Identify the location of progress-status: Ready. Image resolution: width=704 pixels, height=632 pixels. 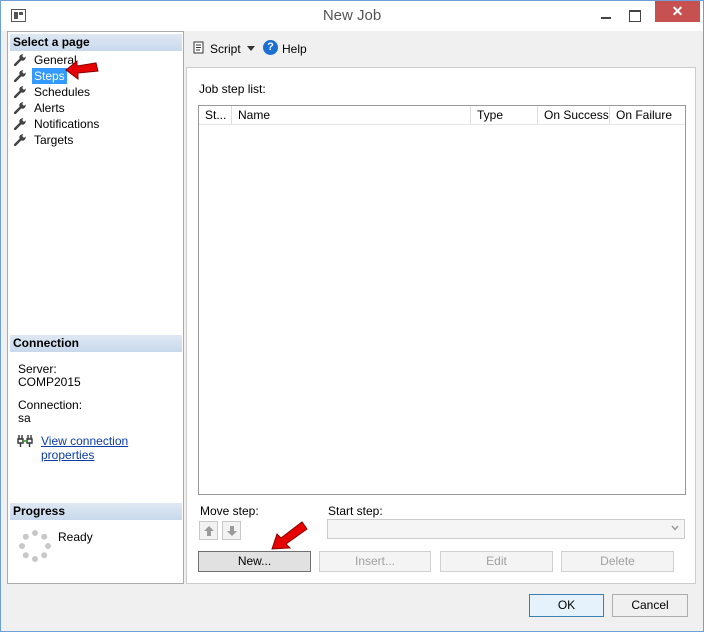
(75, 537).